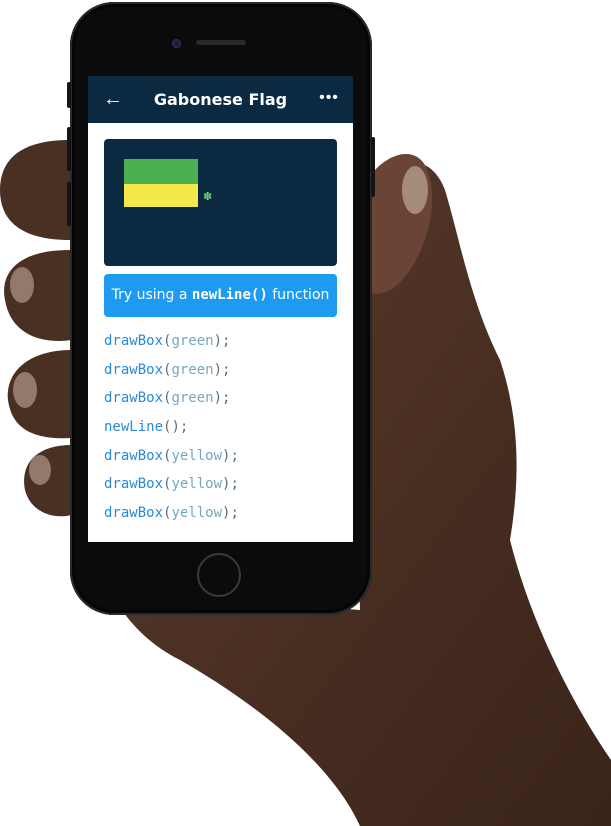  Describe the element at coordinates (69, 149) in the screenshot. I see `volume-up-button` at that location.